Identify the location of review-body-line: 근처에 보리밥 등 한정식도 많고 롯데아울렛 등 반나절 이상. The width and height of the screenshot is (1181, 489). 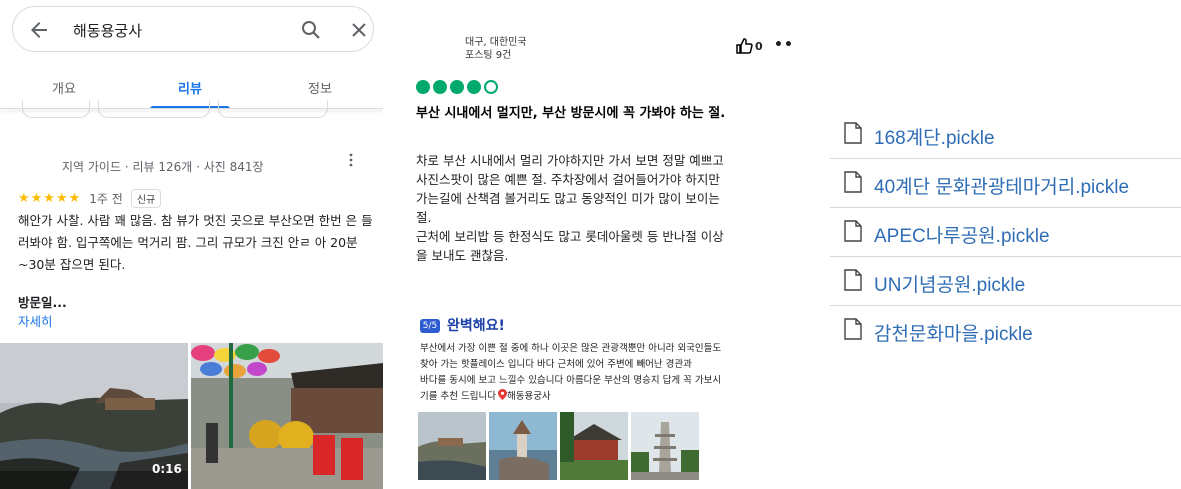
(570, 236).